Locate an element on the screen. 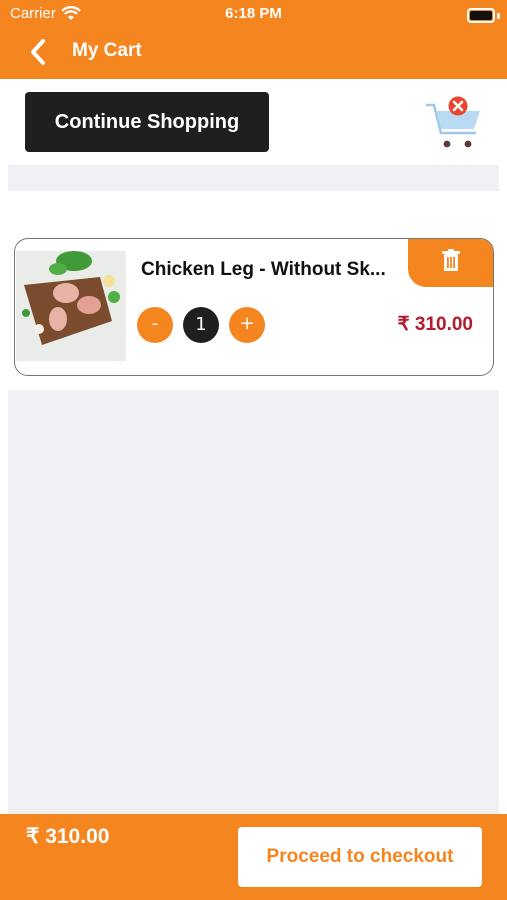 The height and width of the screenshot is (900, 507). cart-total: ₹ 310.00 is located at coordinates (68, 836).